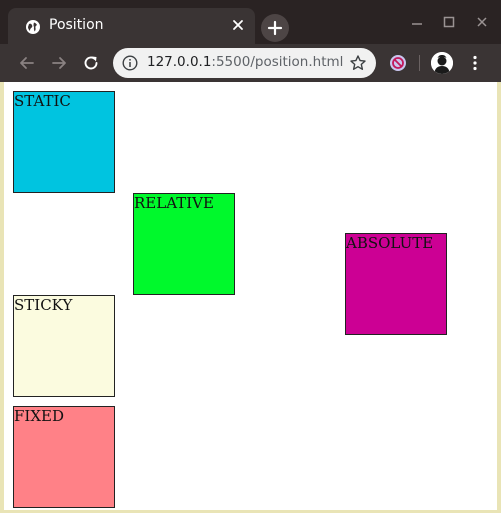  I want to click on avatar, so click(442, 63).